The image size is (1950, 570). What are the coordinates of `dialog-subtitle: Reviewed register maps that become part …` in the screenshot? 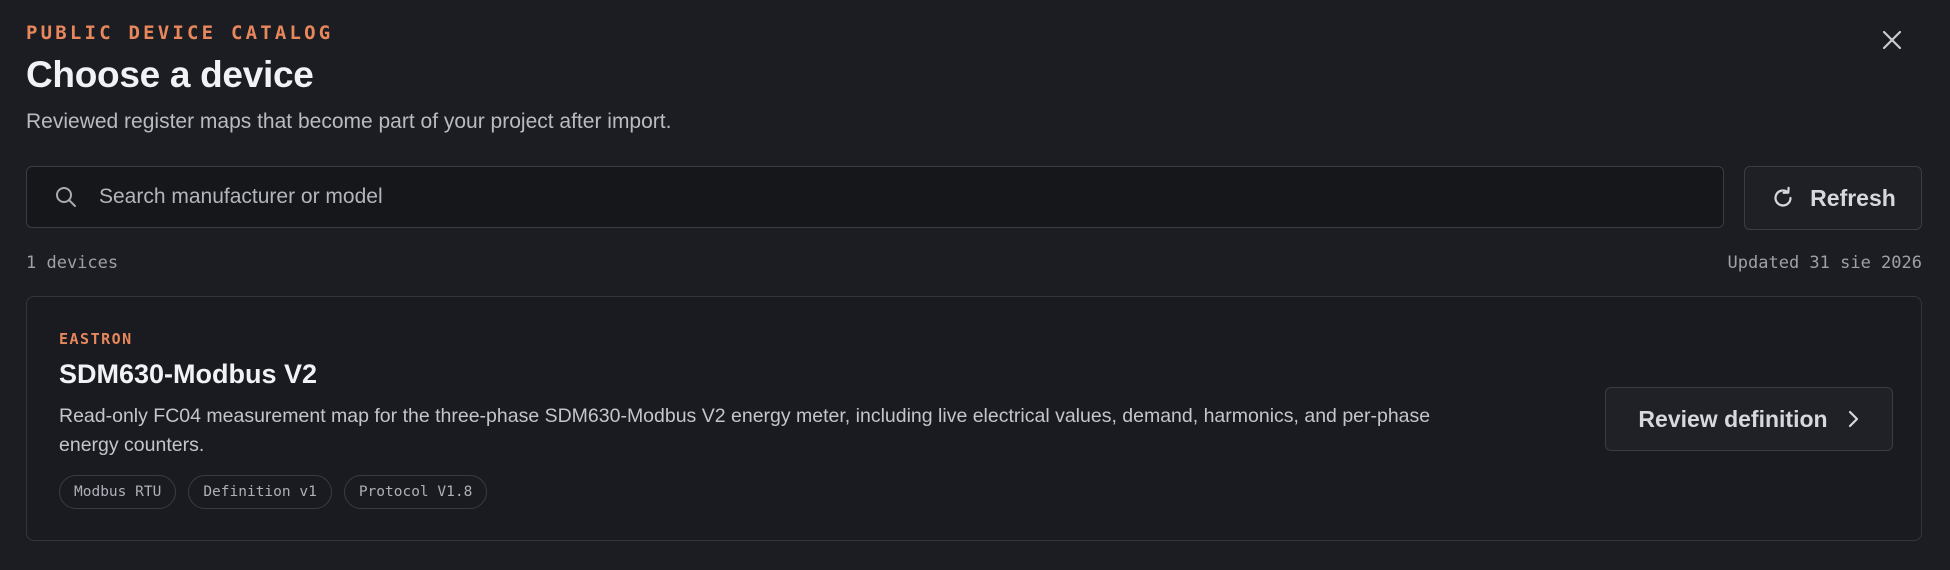 It's located at (349, 121).